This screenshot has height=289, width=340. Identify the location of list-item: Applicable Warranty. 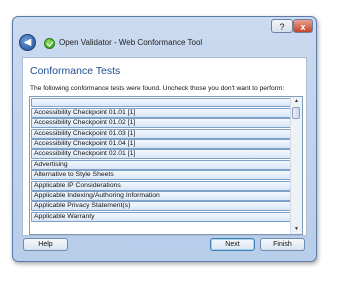
(161, 216).